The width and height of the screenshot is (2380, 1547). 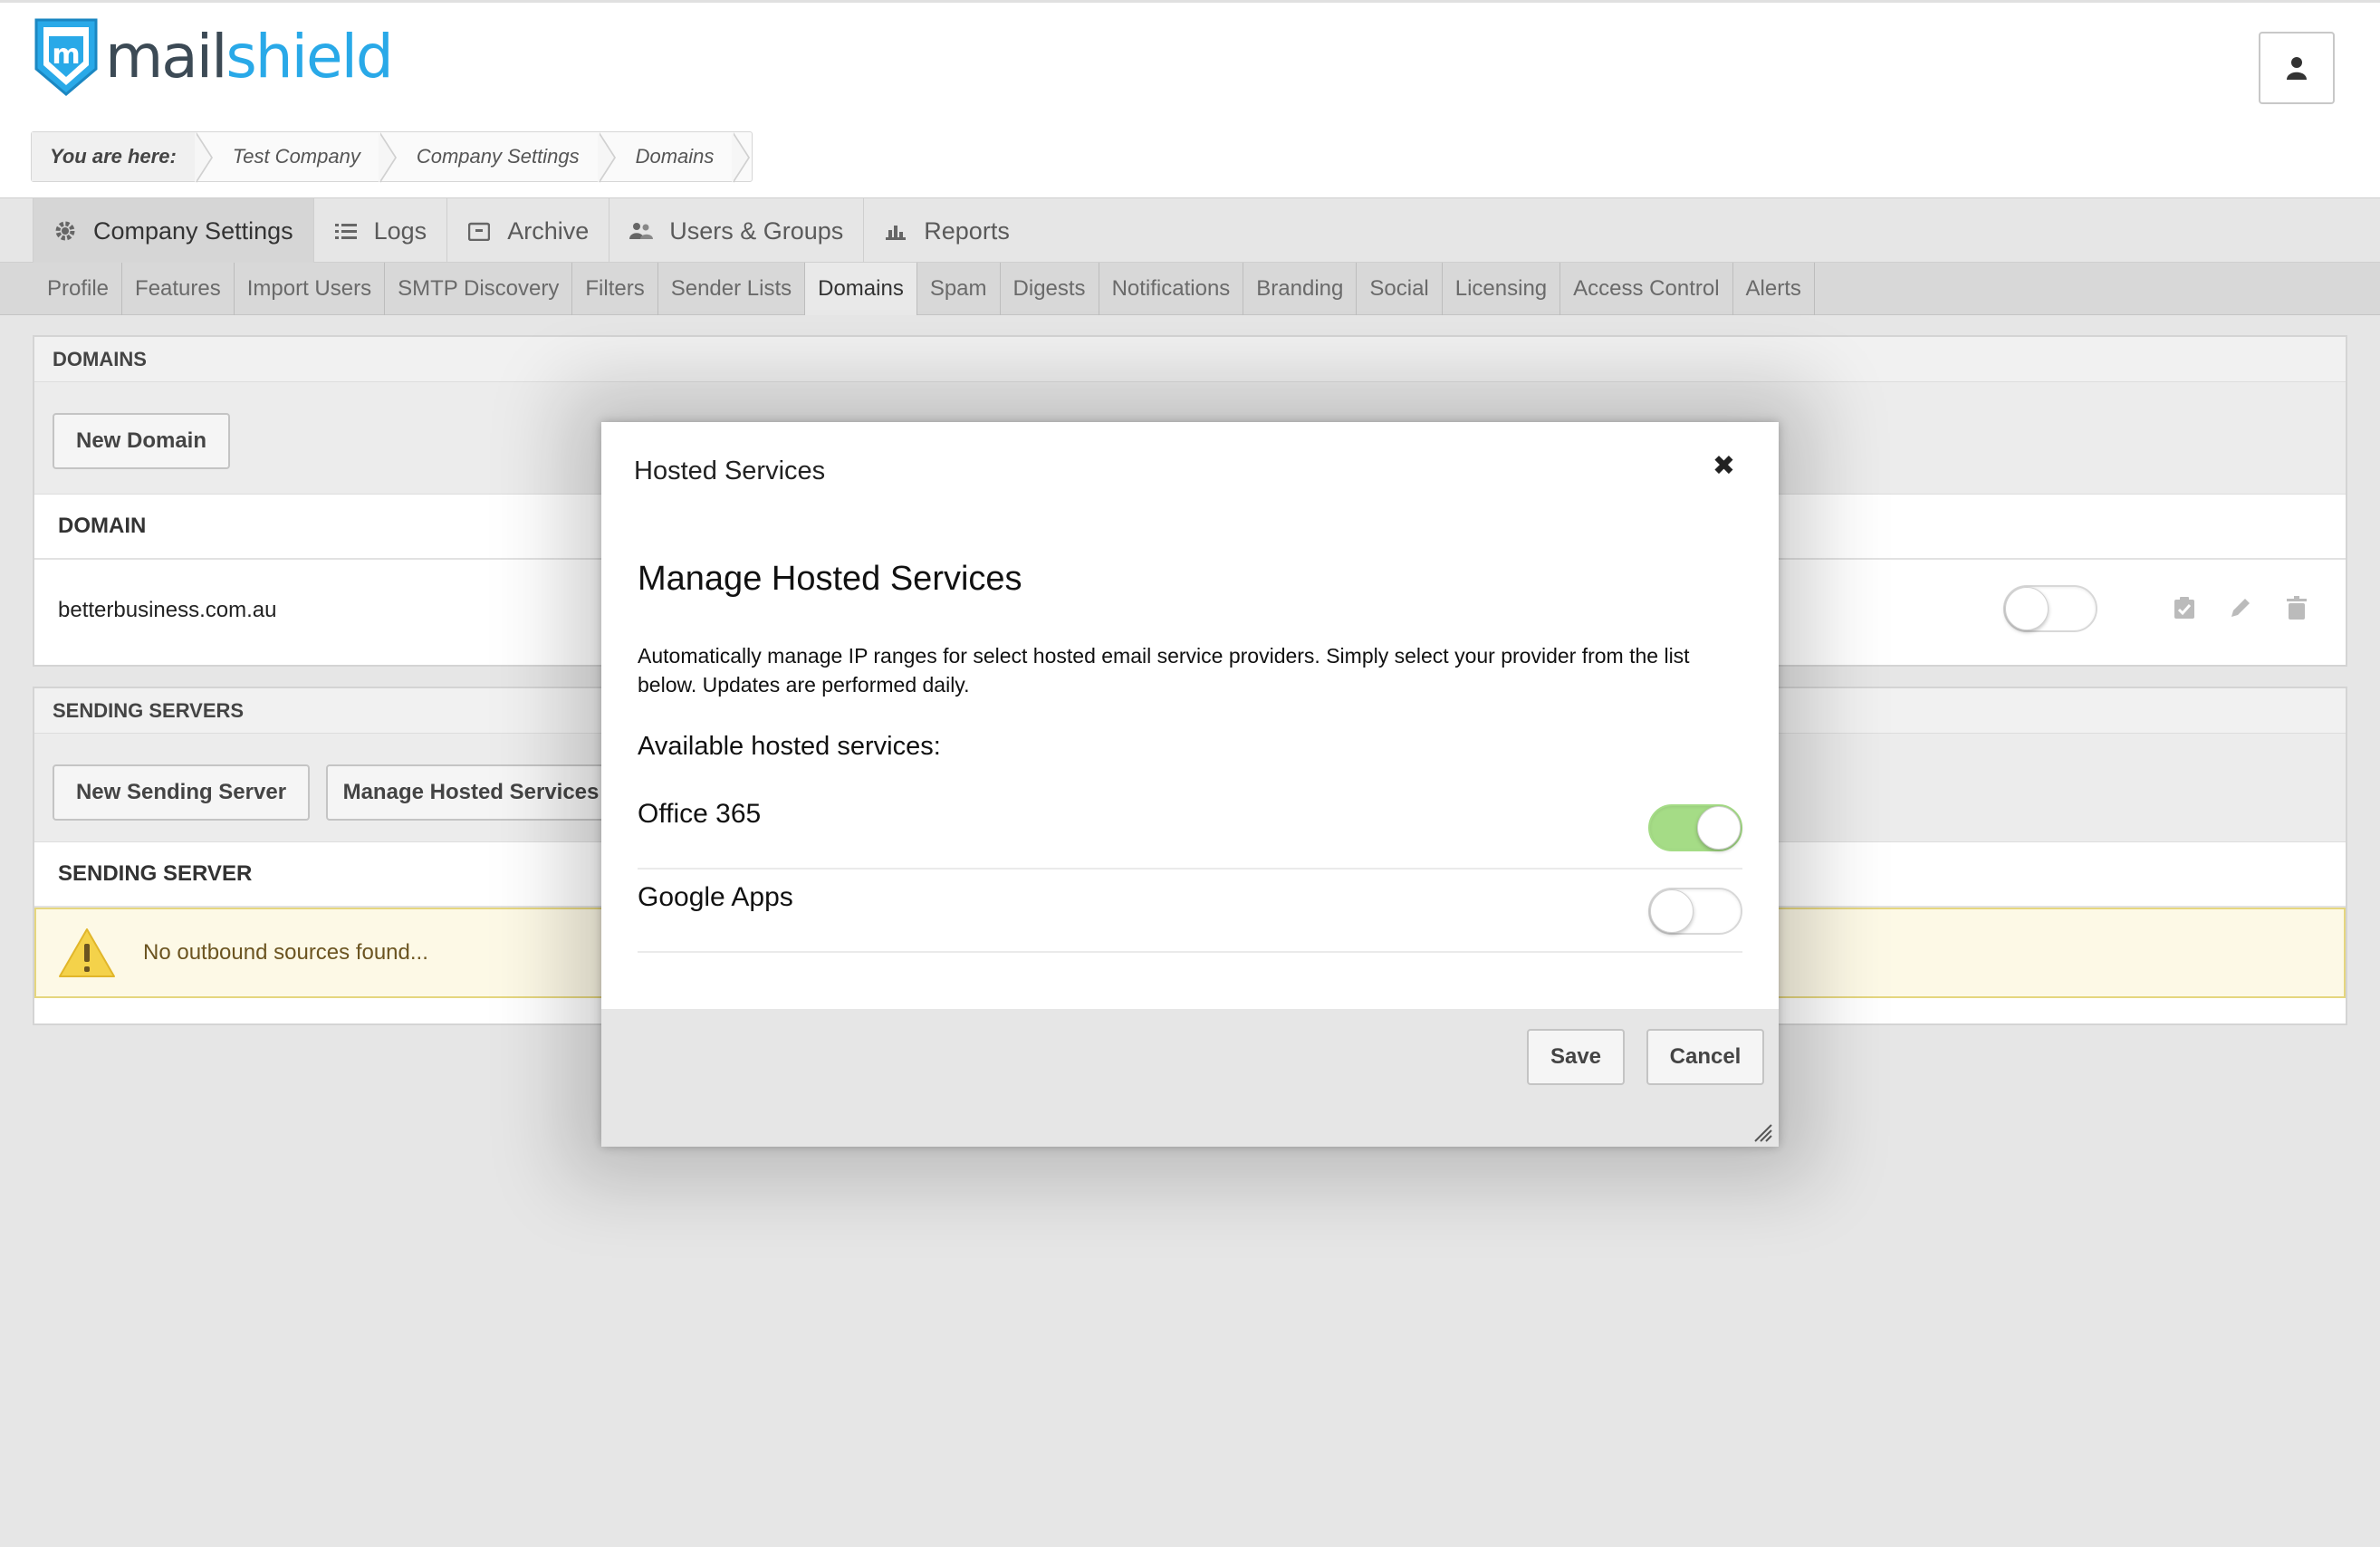 What do you see at coordinates (830, 579) in the screenshot?
I see `dialog-heading: Manage Hosted Services` at bounding box center [830, 579].